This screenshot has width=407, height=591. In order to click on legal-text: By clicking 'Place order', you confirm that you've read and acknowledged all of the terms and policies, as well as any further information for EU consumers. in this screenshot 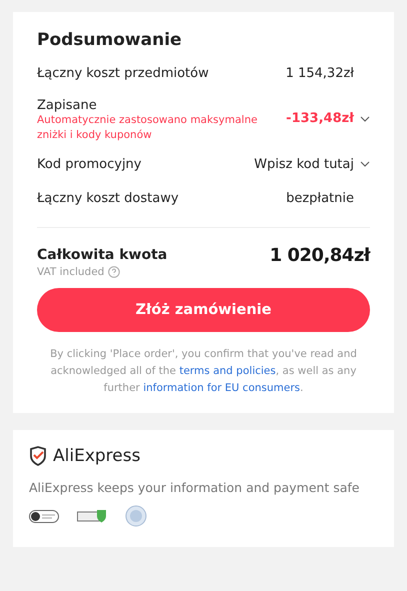, I will do `click(203, 371)`.